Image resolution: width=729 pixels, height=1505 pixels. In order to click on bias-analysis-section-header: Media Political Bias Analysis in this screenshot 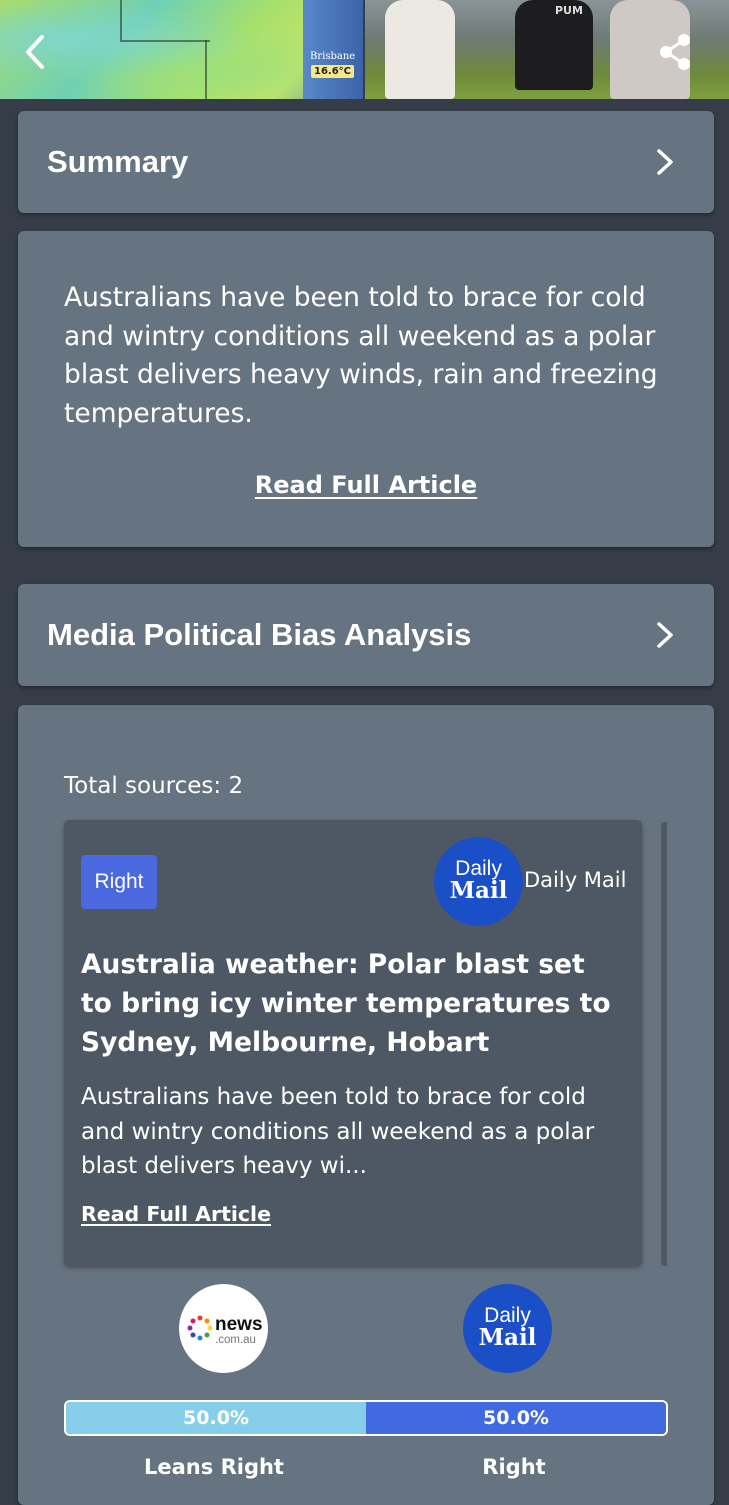, I will do `click(366, 635)`.